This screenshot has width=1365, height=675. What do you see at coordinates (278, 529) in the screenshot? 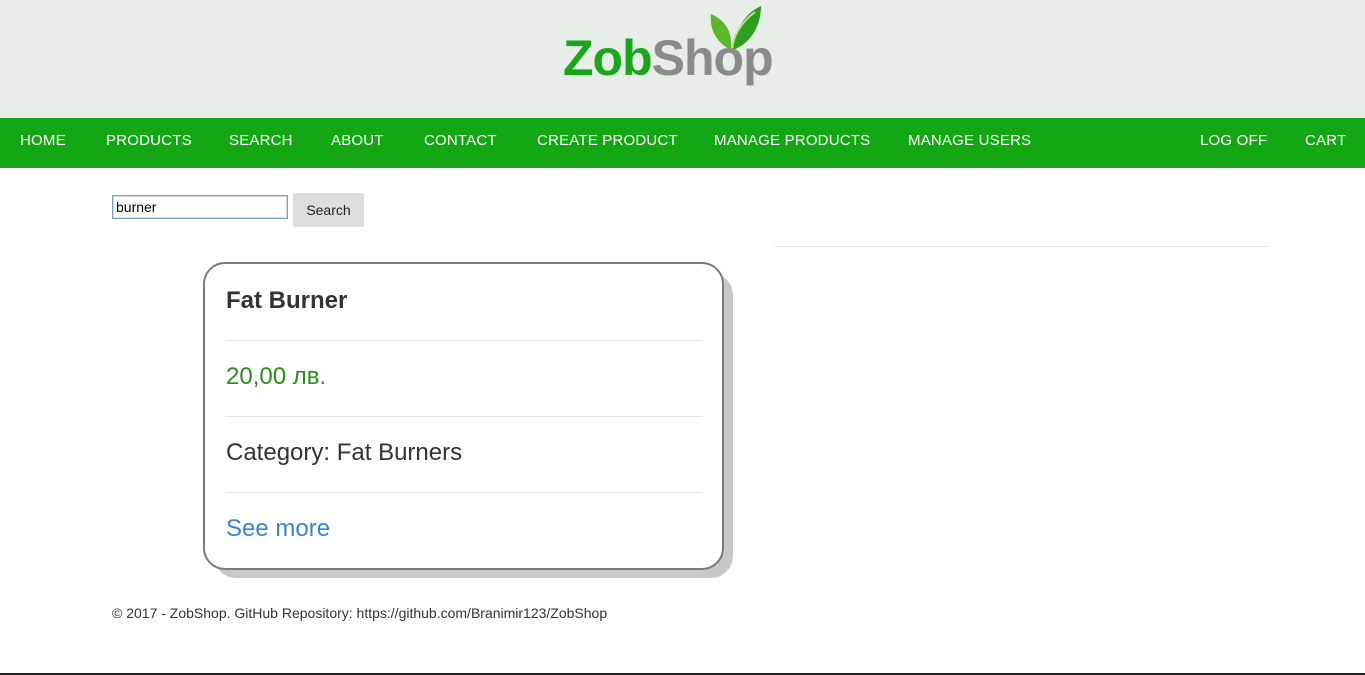
I see `see-more-link: See more` at bounding box center [278, 529].